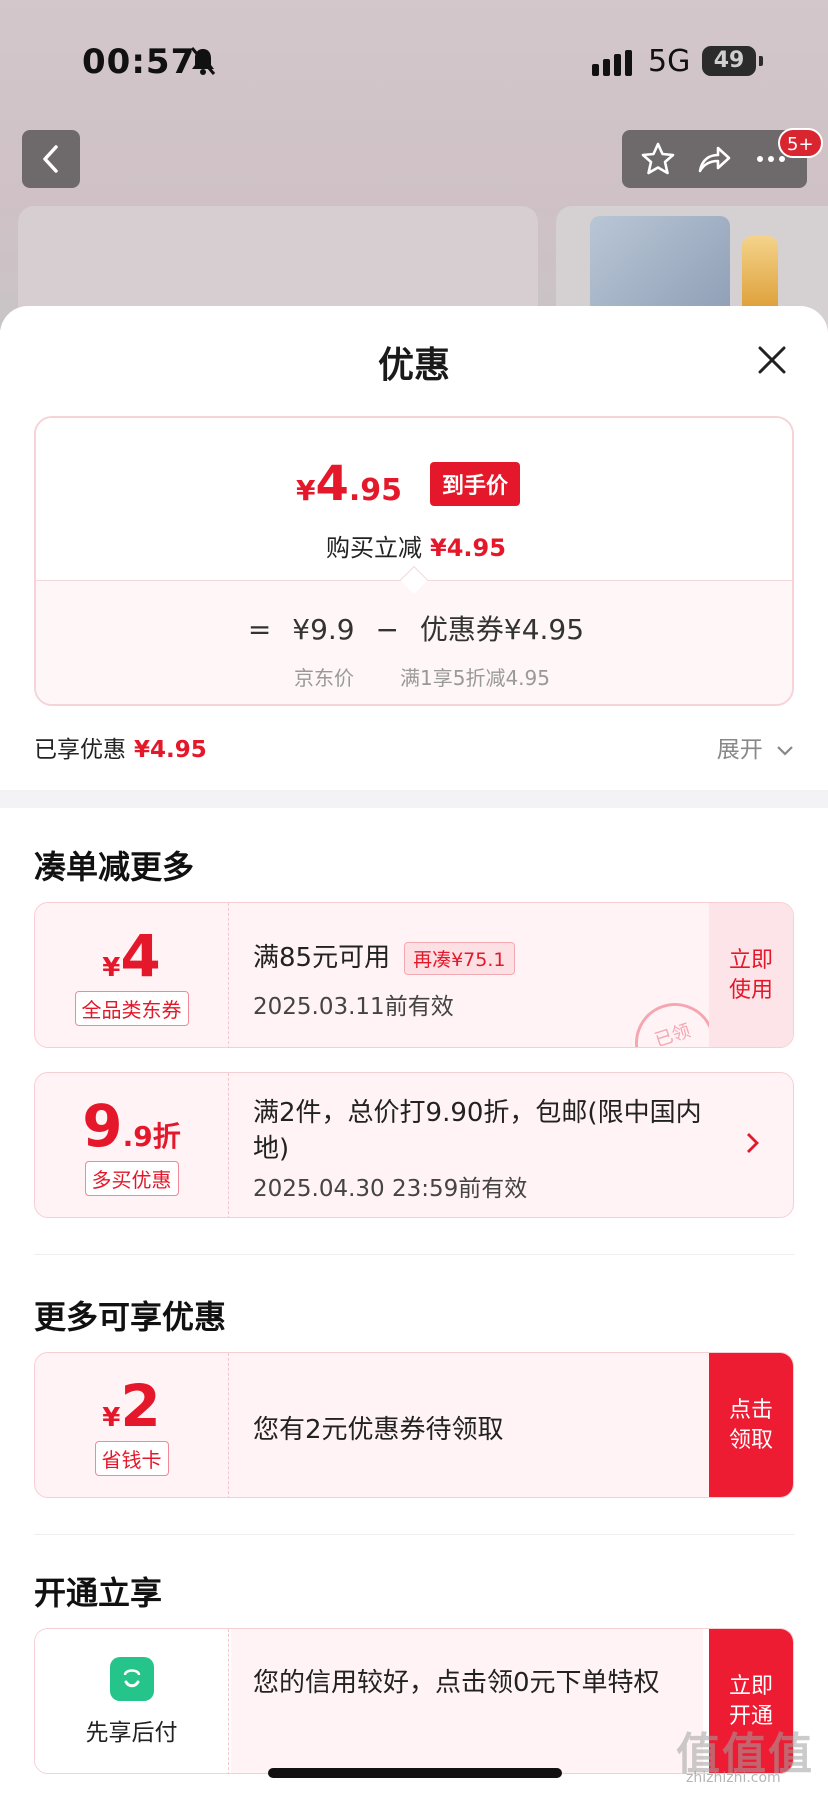  Describe the element at coordinates (322, 958) in the screenshot. I see `coupon-condition-text: 满85元可用` at that location.